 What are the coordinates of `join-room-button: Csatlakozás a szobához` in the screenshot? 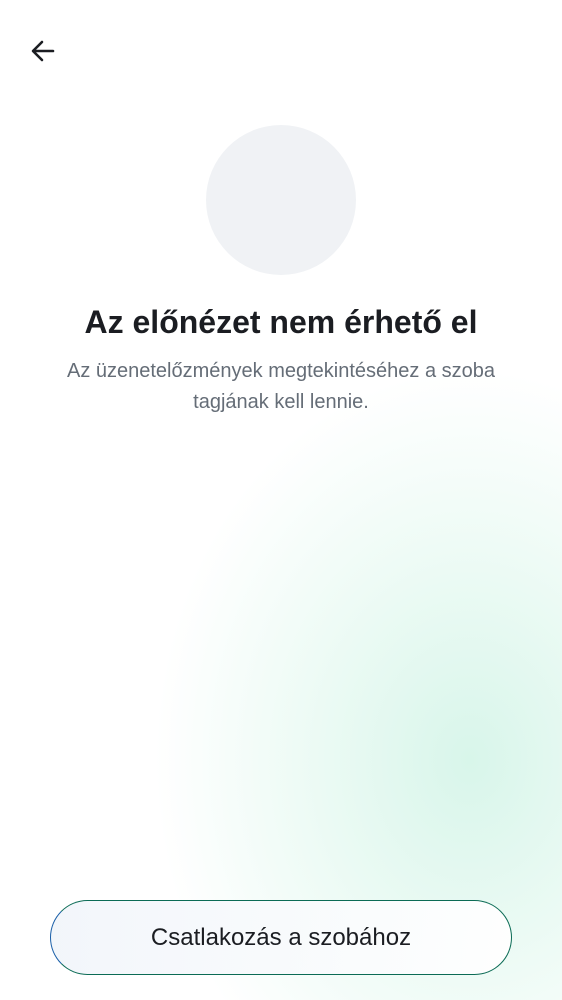 It's located at (281, 937).